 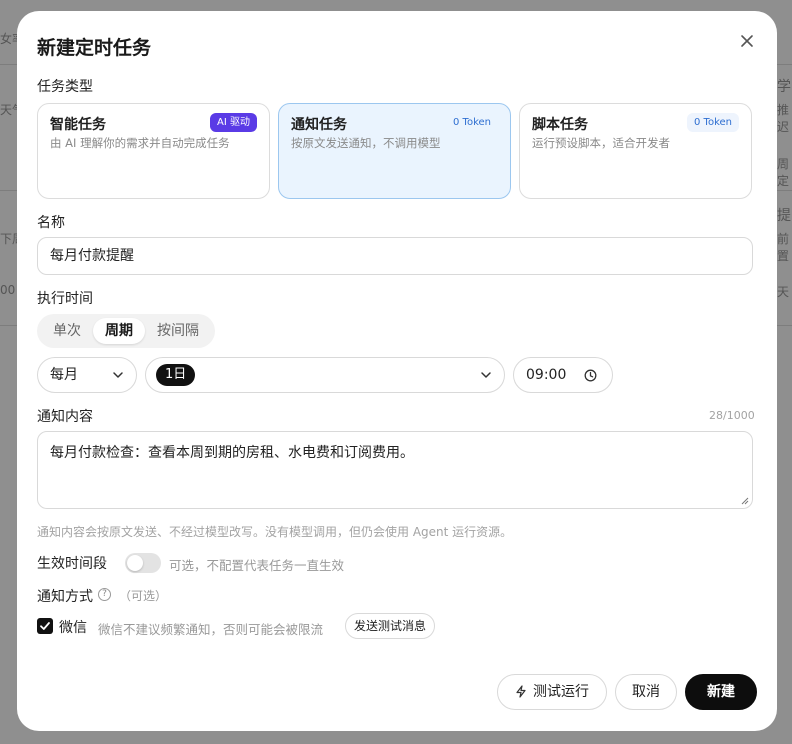 I want to click on bg-text: 前置, so click(x=783, y=247).